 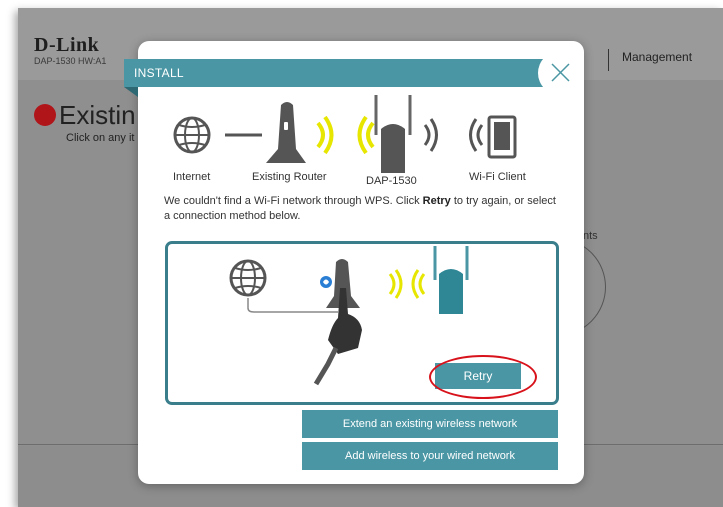 What do you see at coordinates (336, 73) in the screenshot?
I see `dialog-title-bar: INSTALL` at bounding box center [336, 73].